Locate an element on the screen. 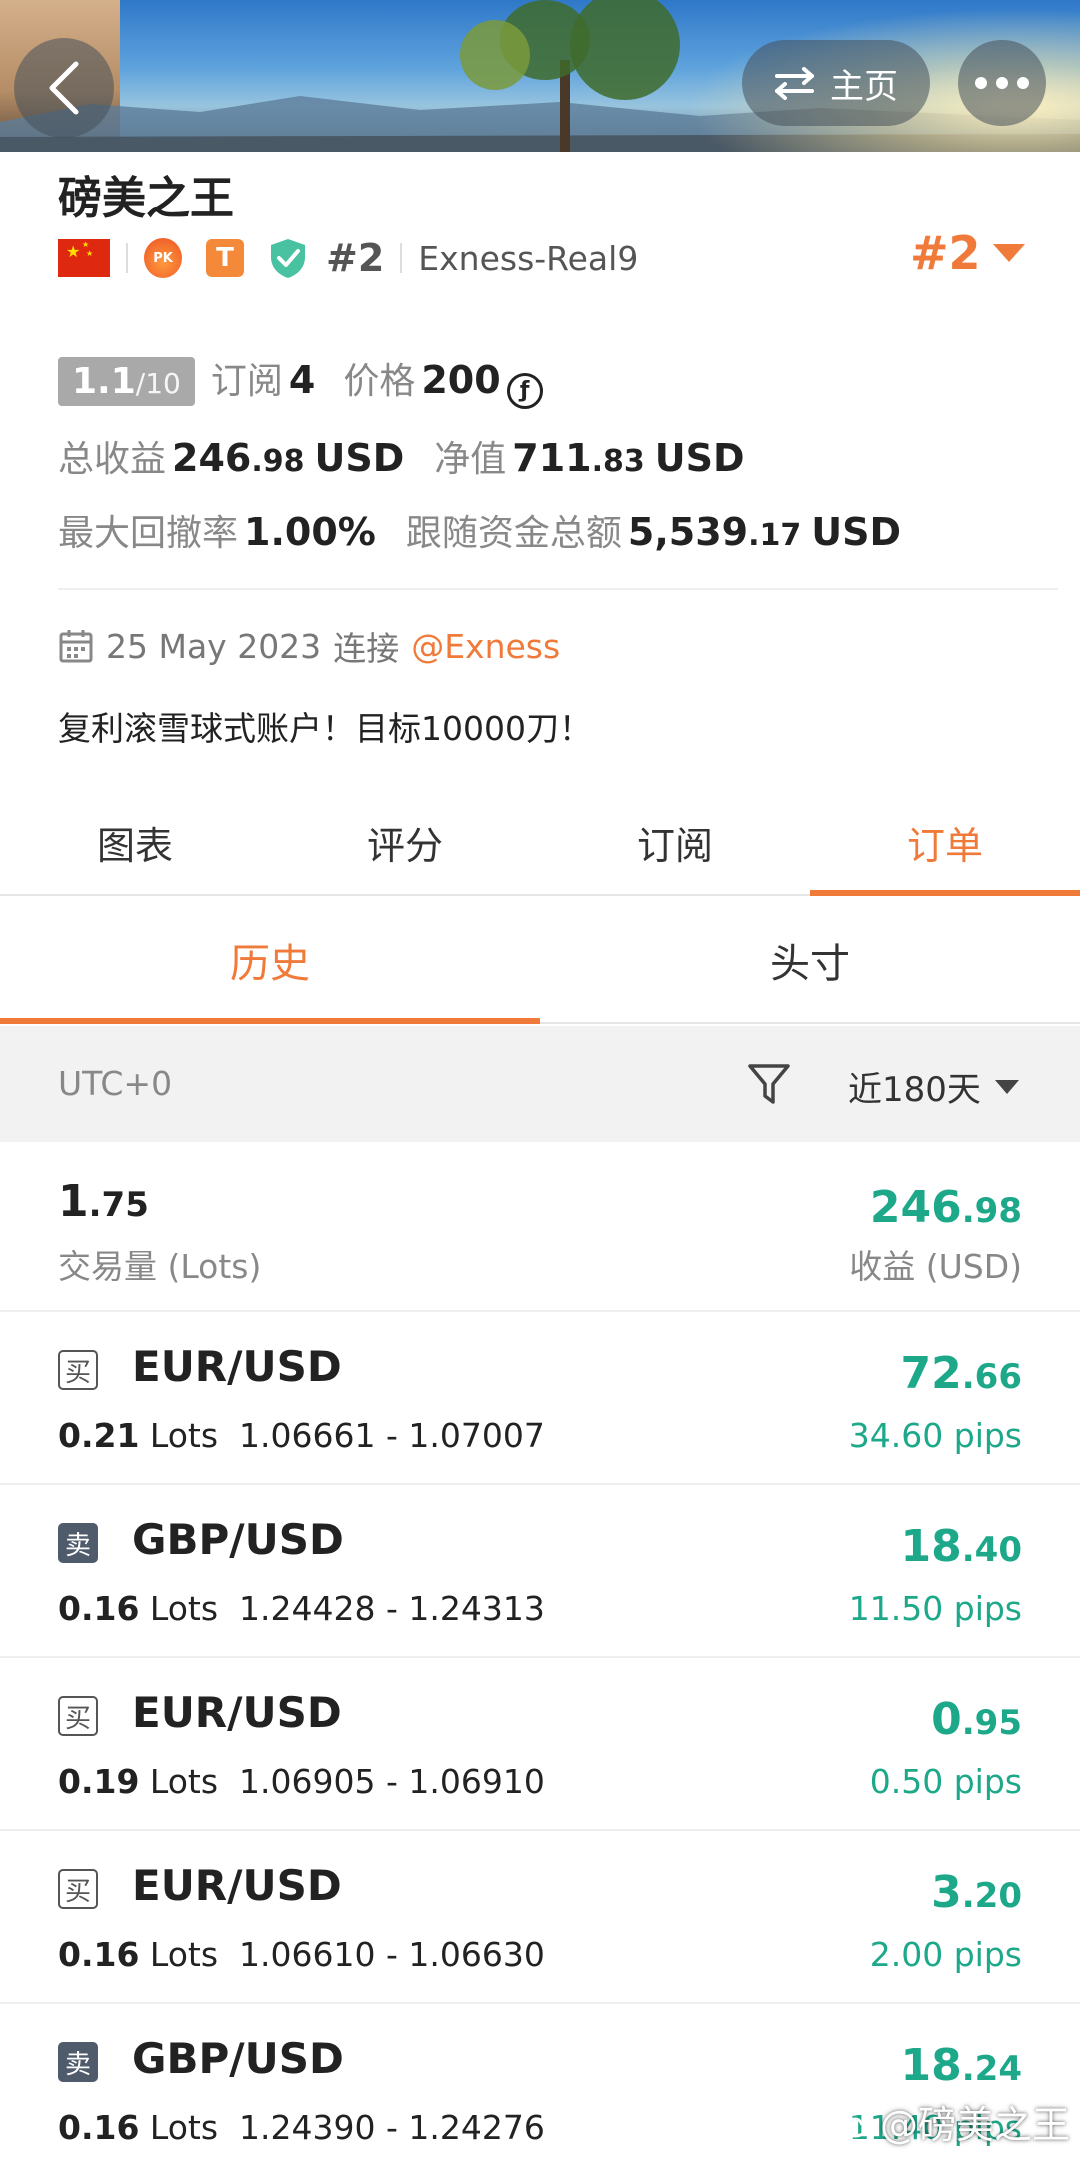  trader-name: 磅美之王 is located at coordinates (146, 198).